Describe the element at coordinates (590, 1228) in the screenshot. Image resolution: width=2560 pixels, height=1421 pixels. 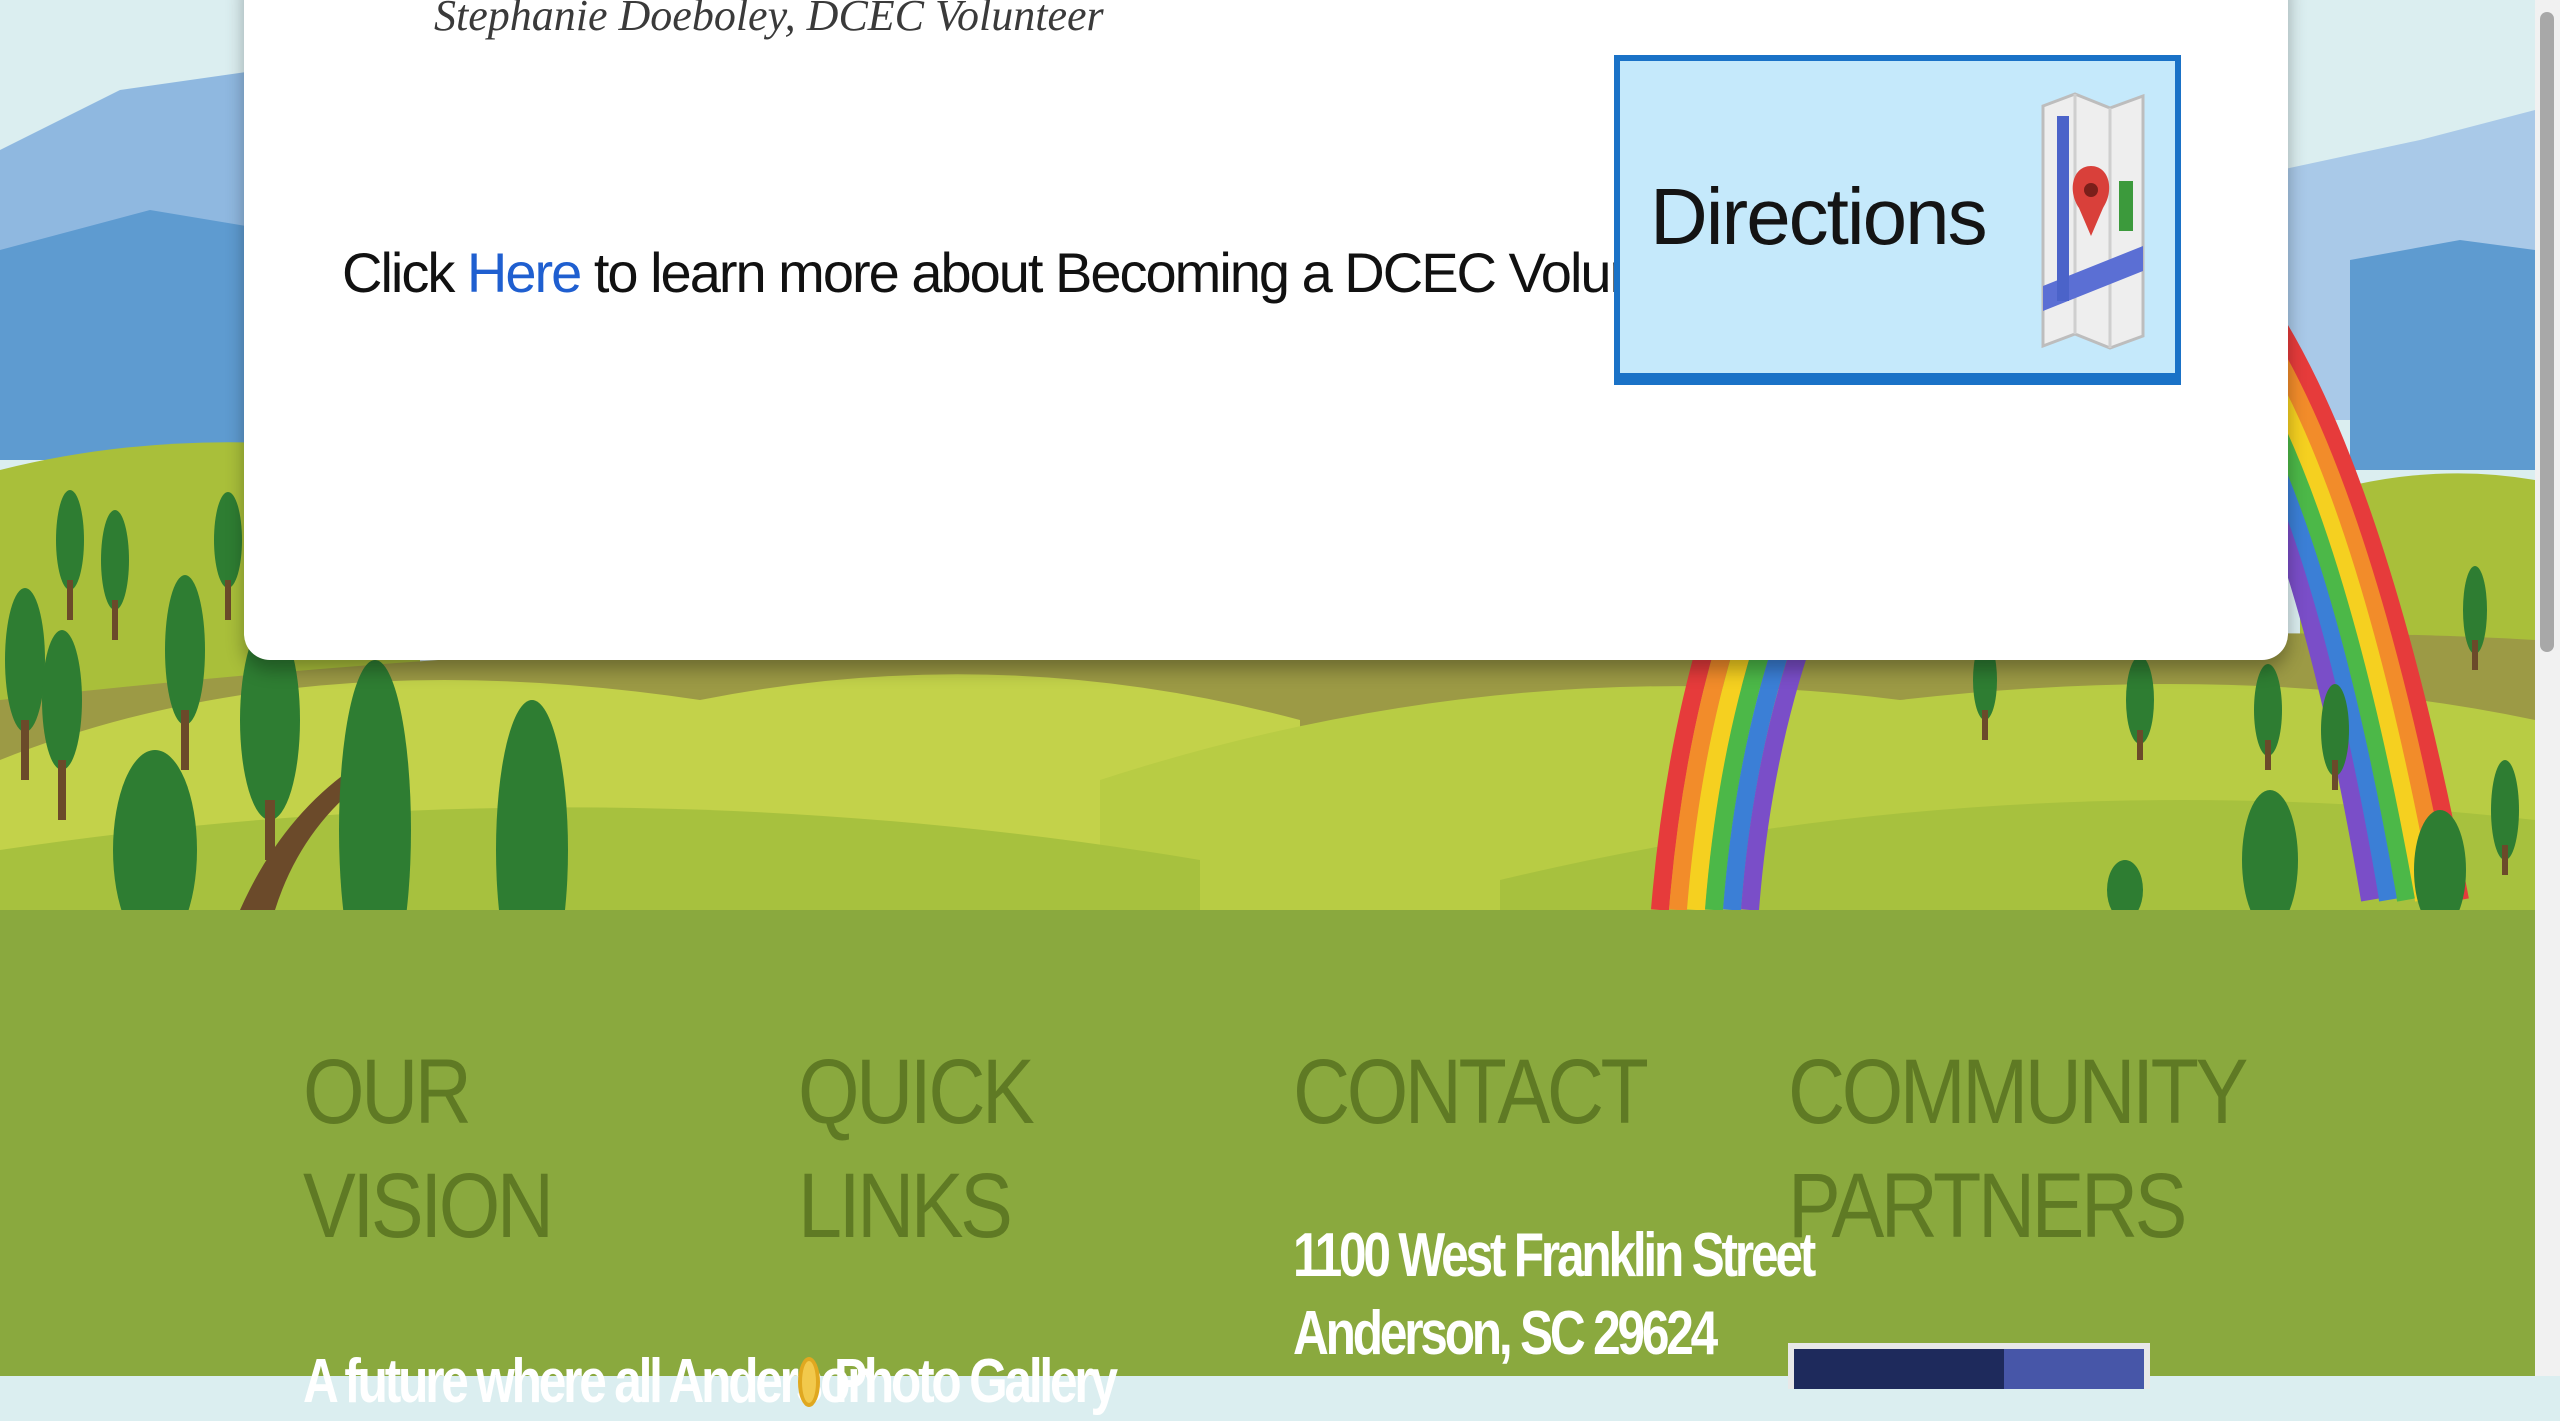
I see `footer-vision-column: OUR VISION A future where all Anderson` at that location.